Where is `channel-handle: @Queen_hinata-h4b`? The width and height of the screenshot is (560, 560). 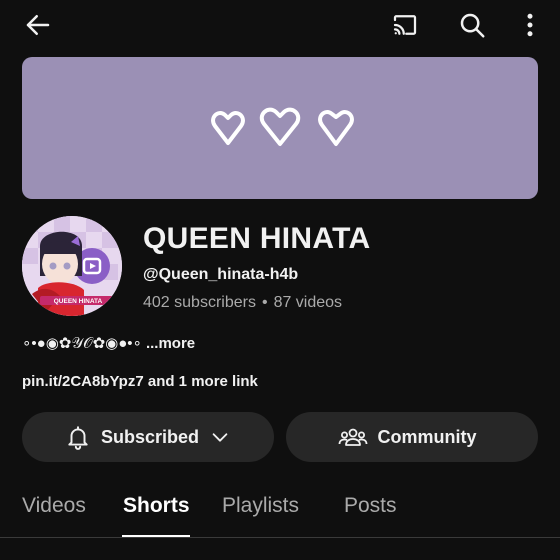 channel-handle: @Queen_hinata-h4b is located at coordinates (221, 274).